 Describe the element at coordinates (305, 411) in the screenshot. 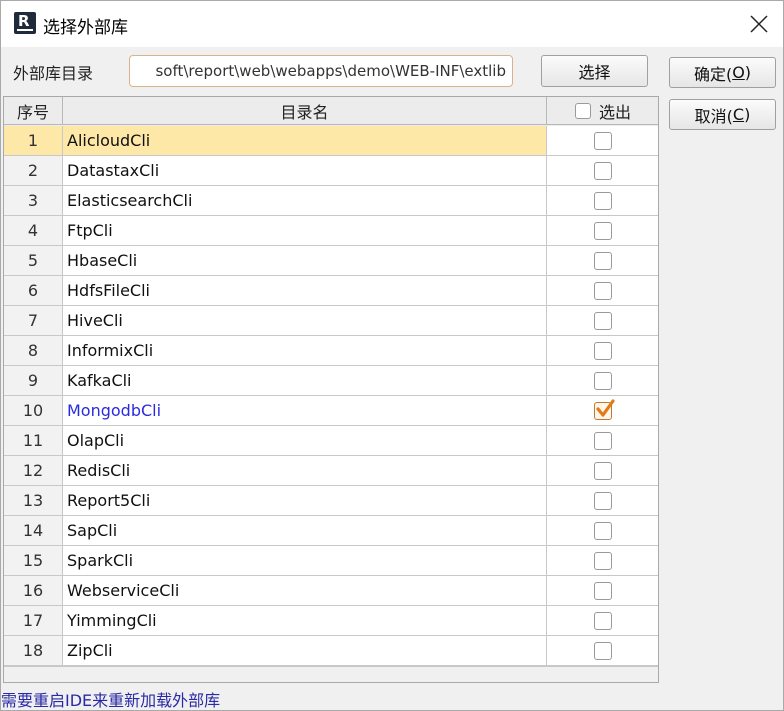

I see `row-directory-name: MongodbCli` at that location.